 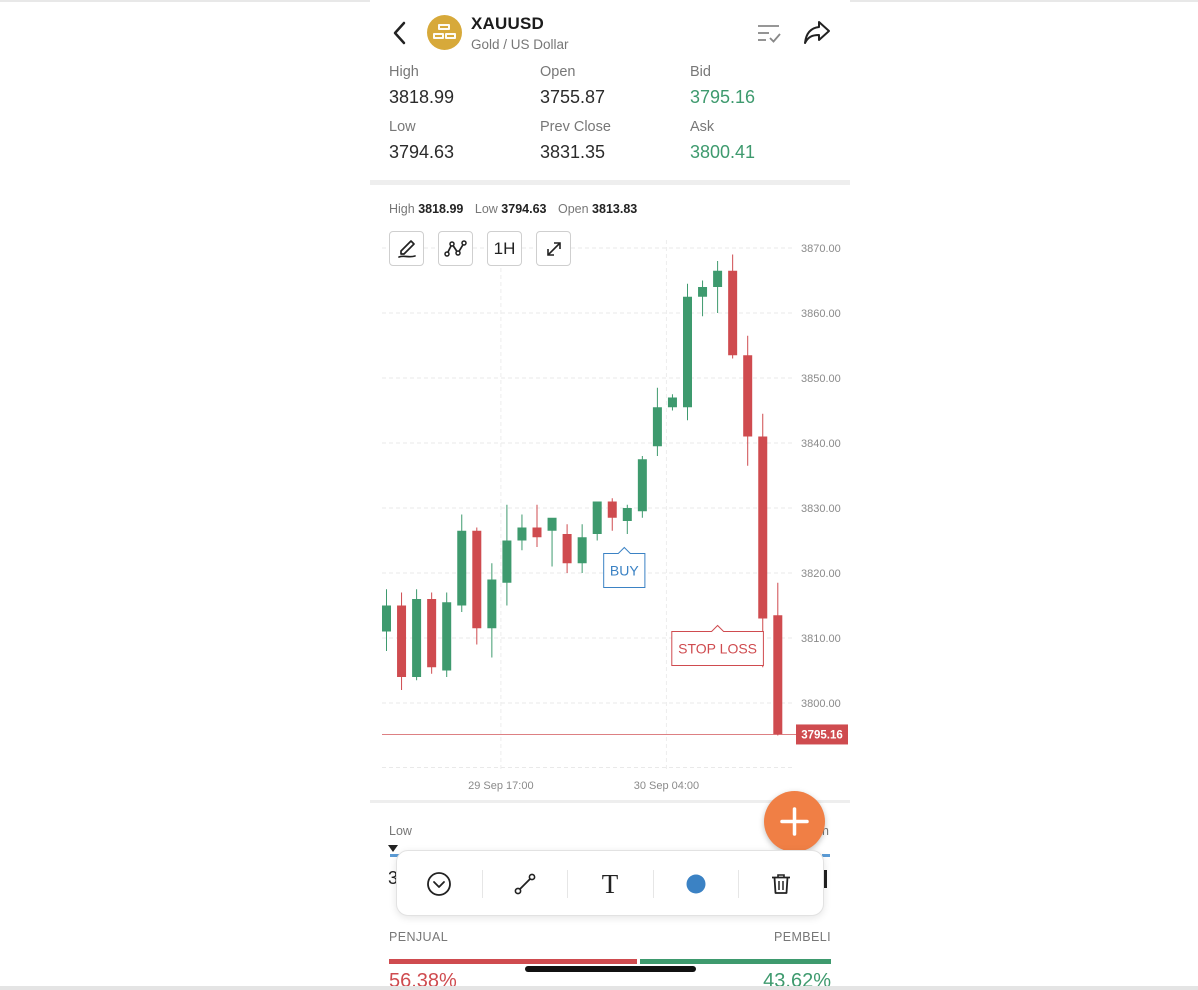 I want to click on collapse-toolbar-button, so click(x=439, y=884).